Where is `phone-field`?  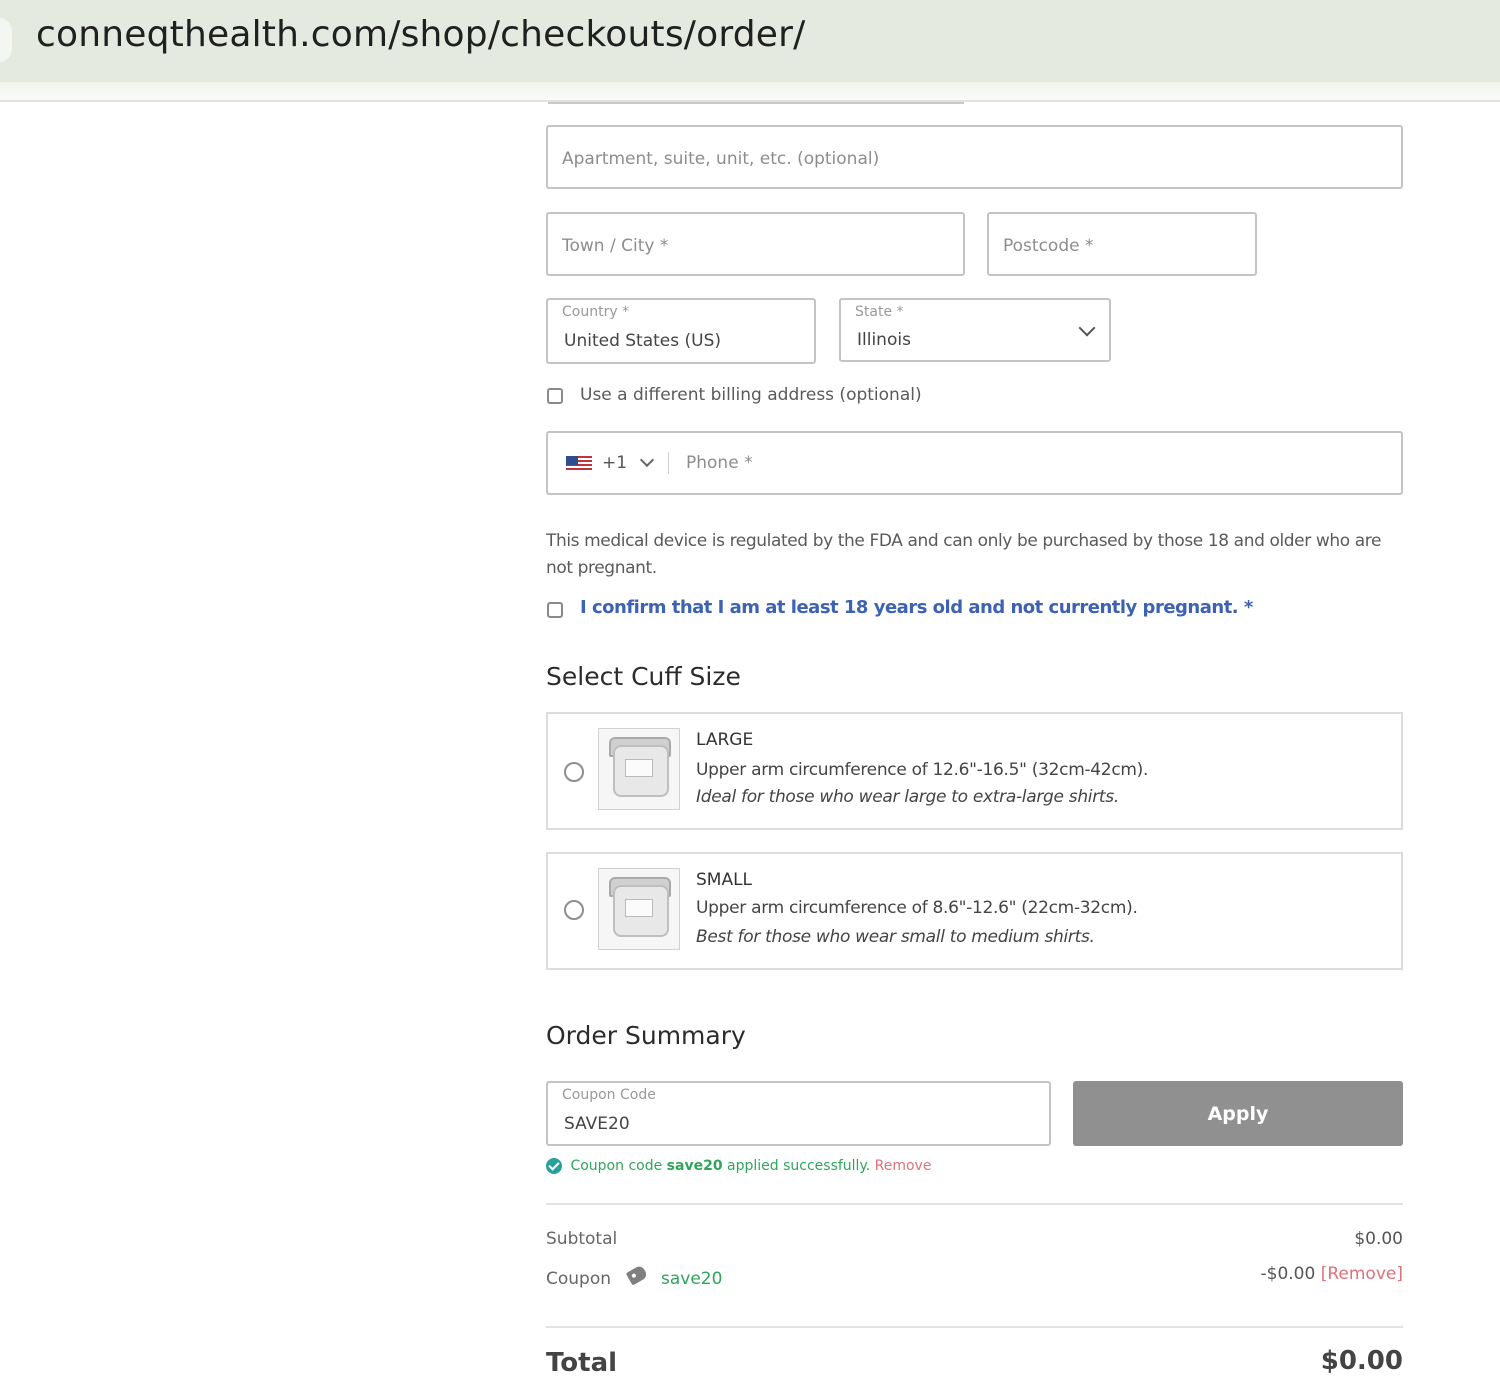
phone-field is located at coordinates (974, 463).